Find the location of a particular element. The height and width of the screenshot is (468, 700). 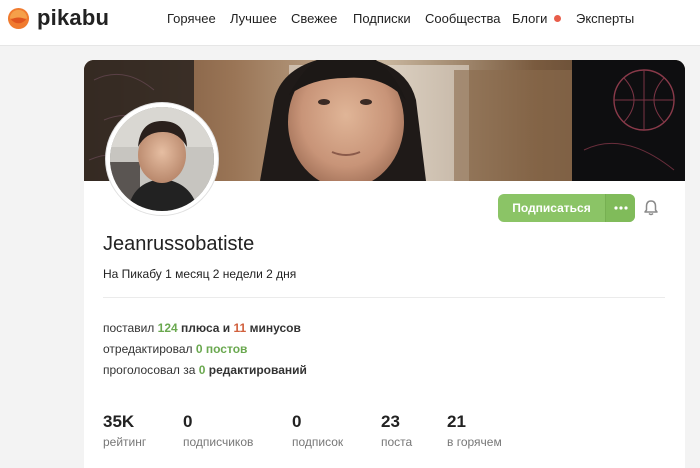

votes-prefix: поставил is located at coordinates (129, 328).